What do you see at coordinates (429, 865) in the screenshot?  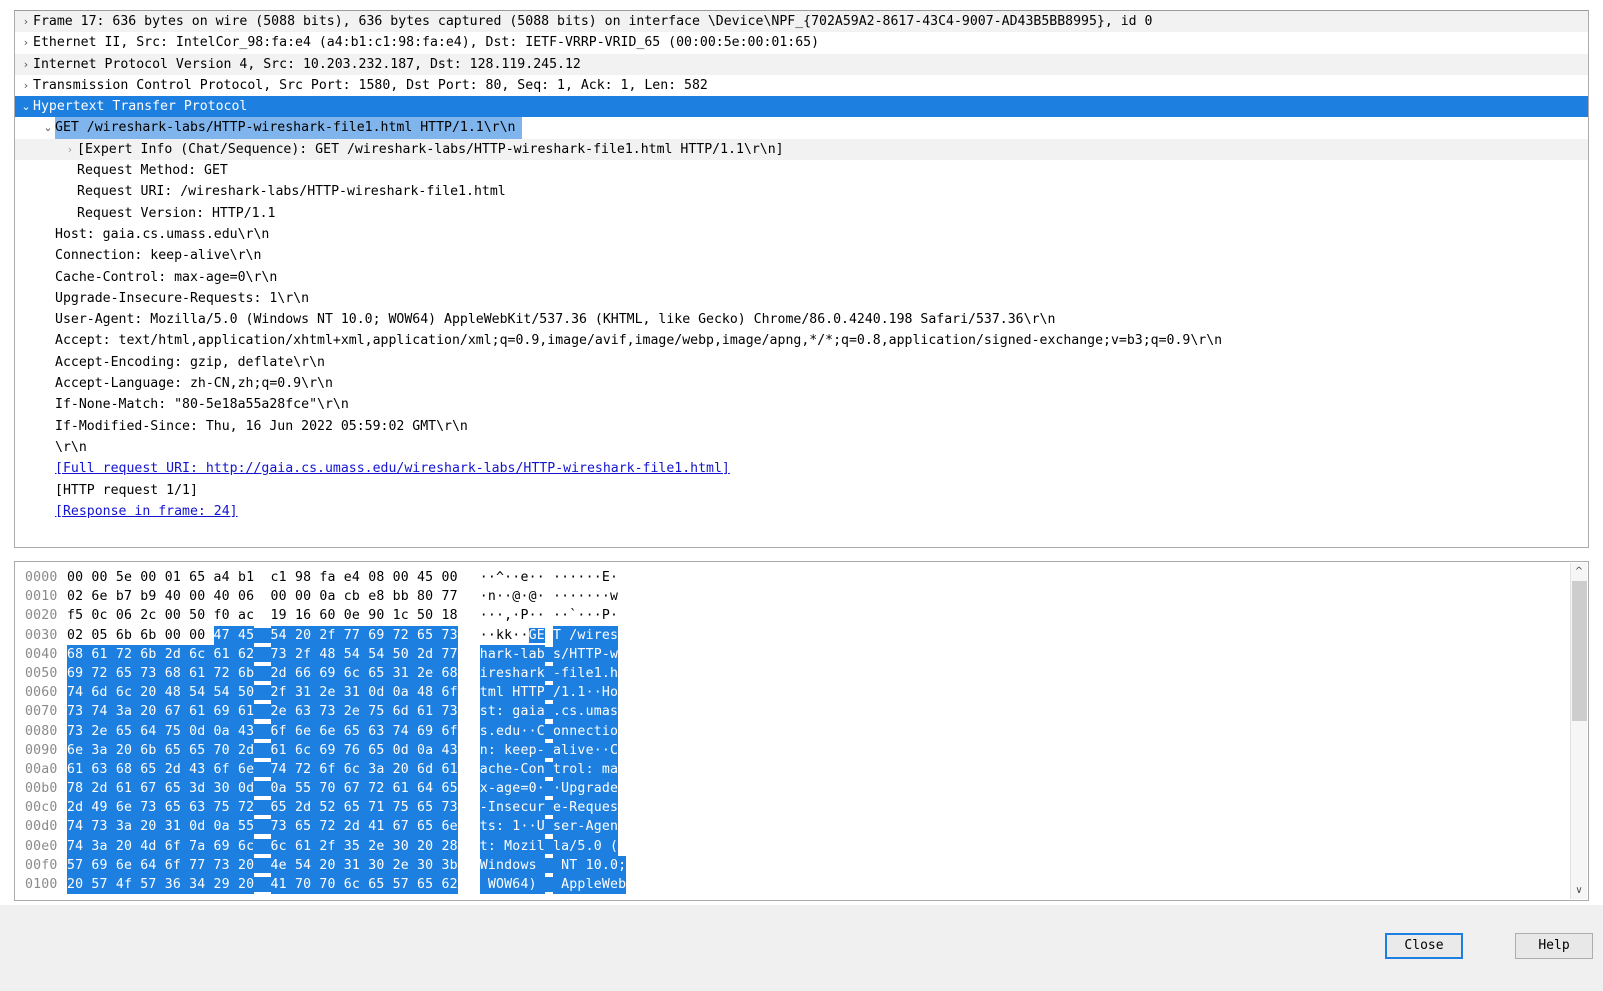 I see `hex-byte: 30` at bounding box center [429, 865].